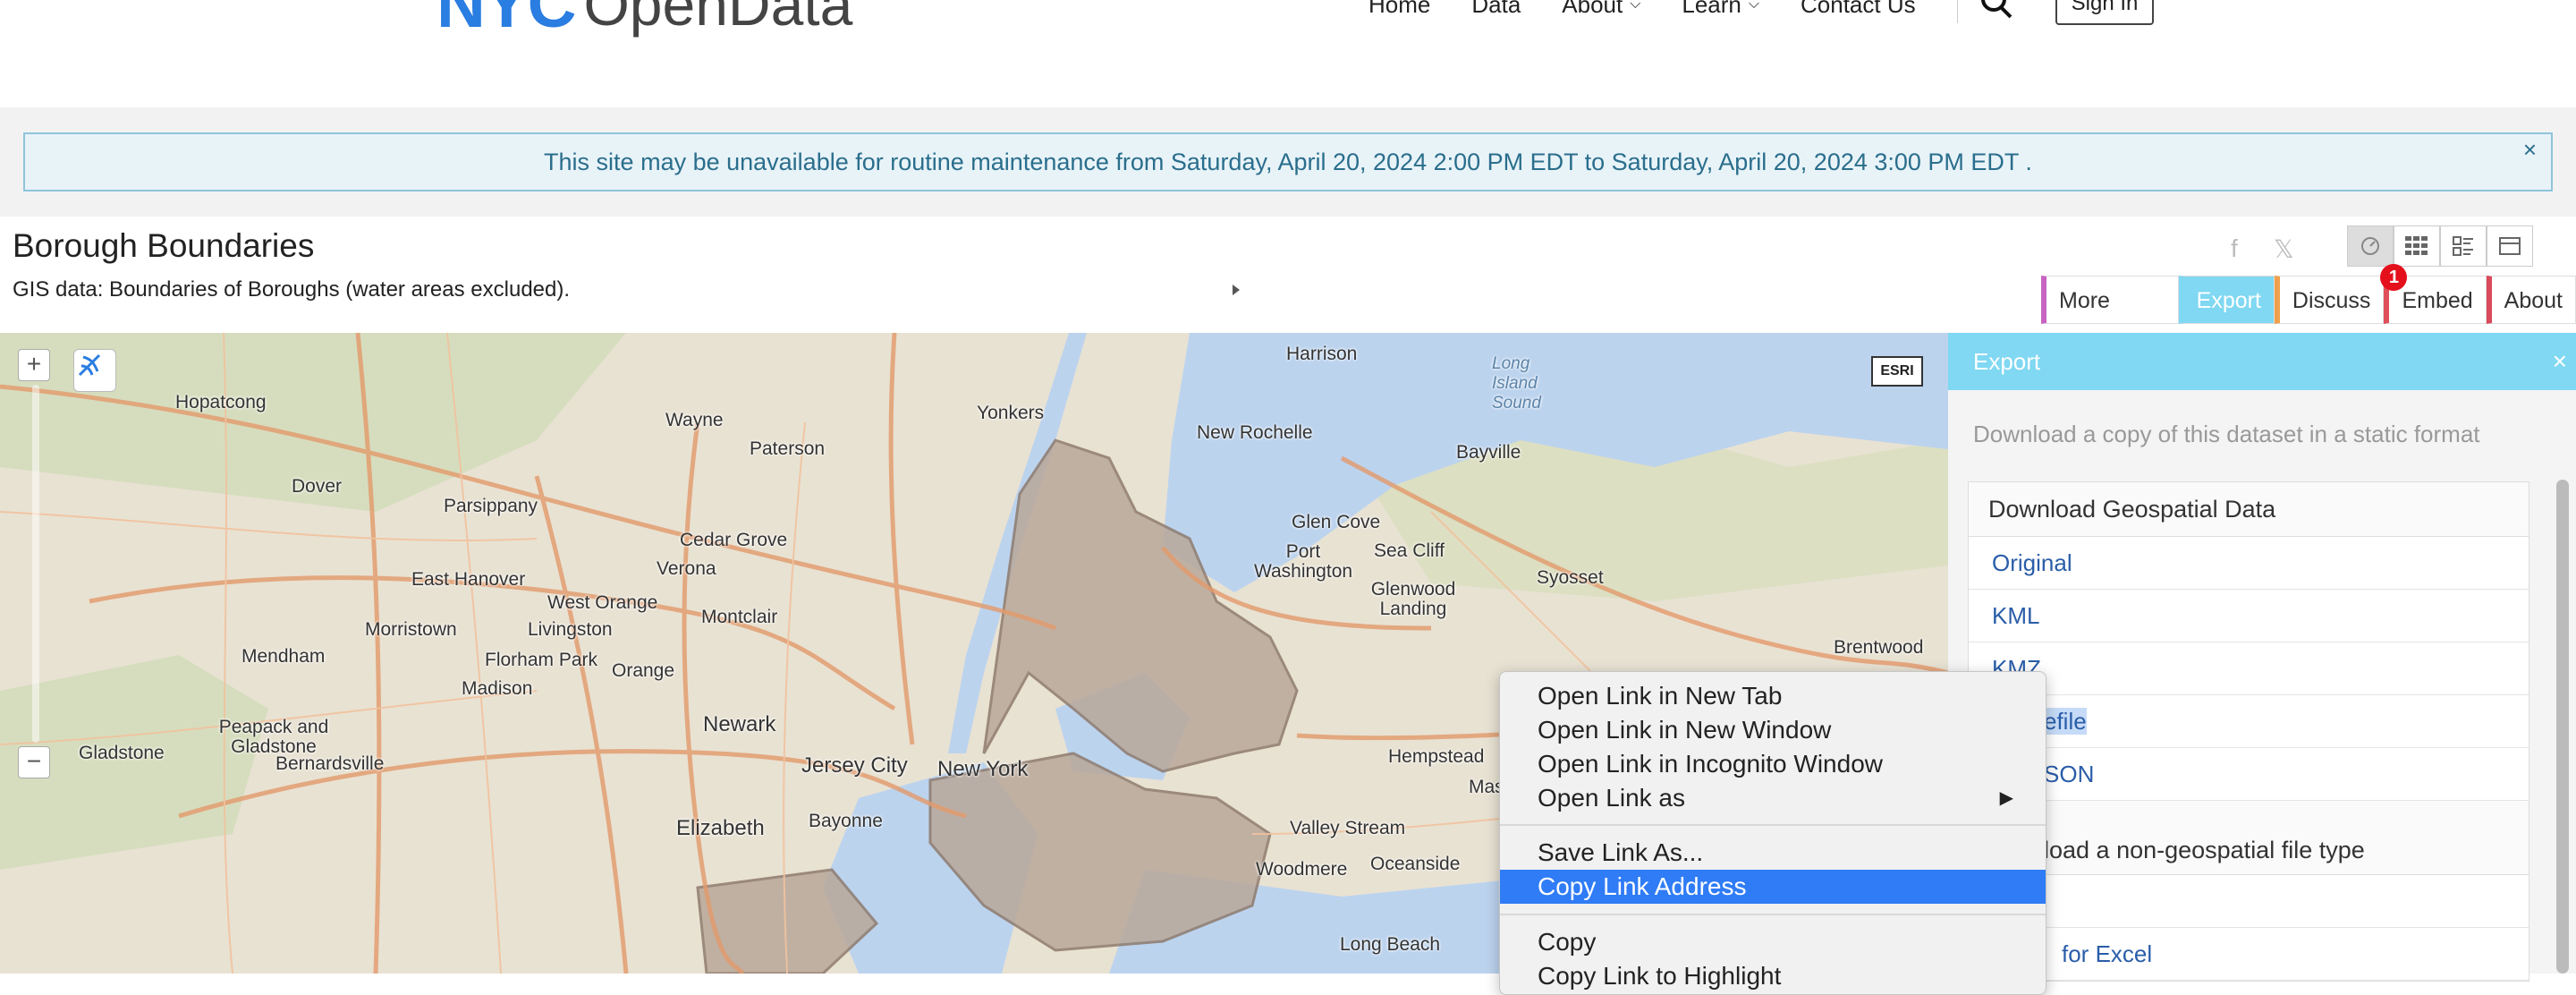 This screenshot has width=2576, height=995. Describe the element at coordinates (1773, 887) in the screenshot. I see `menu-item-copy-link-address: Copy Link Address` at that location.